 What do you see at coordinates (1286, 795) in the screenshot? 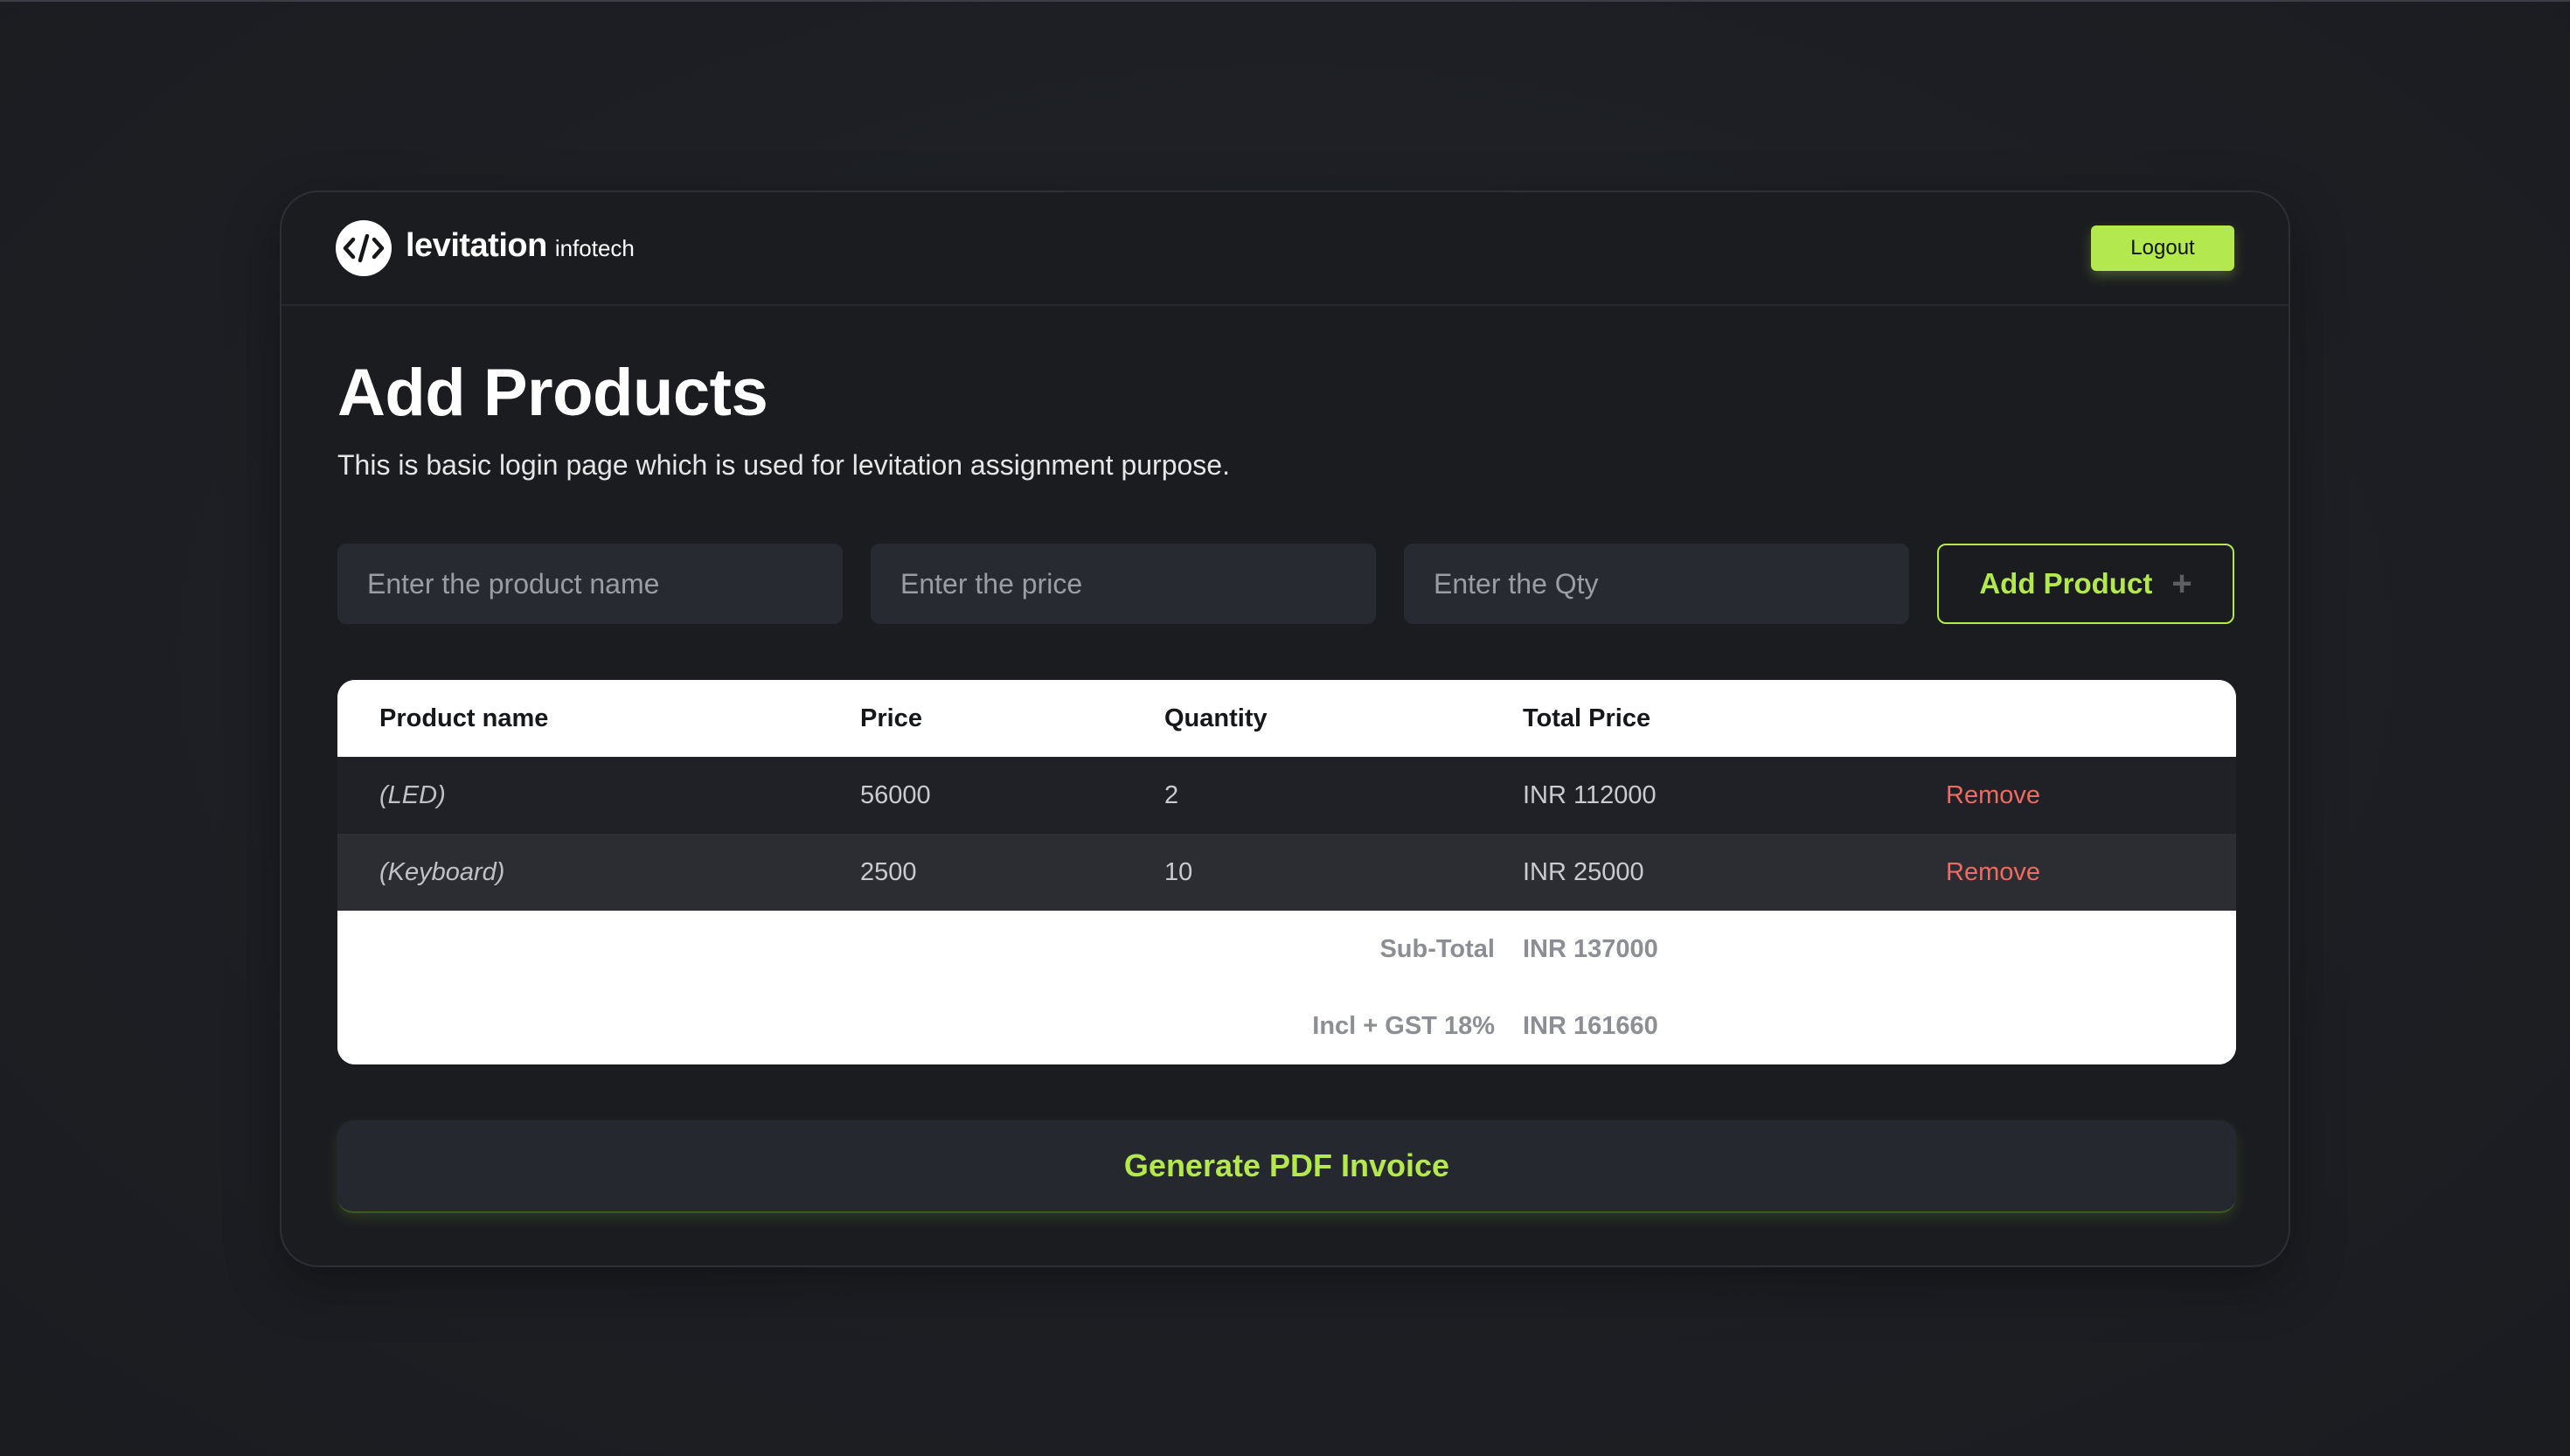
I see `table-row: (LED) 56000 2 INR 112000 Remove` at bounding box center [1286, 795].